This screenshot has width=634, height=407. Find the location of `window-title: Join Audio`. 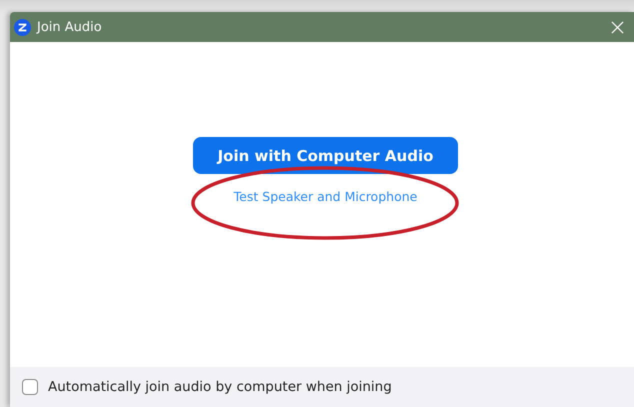

window-title: Join Audio is located at coordinates (70, 27).